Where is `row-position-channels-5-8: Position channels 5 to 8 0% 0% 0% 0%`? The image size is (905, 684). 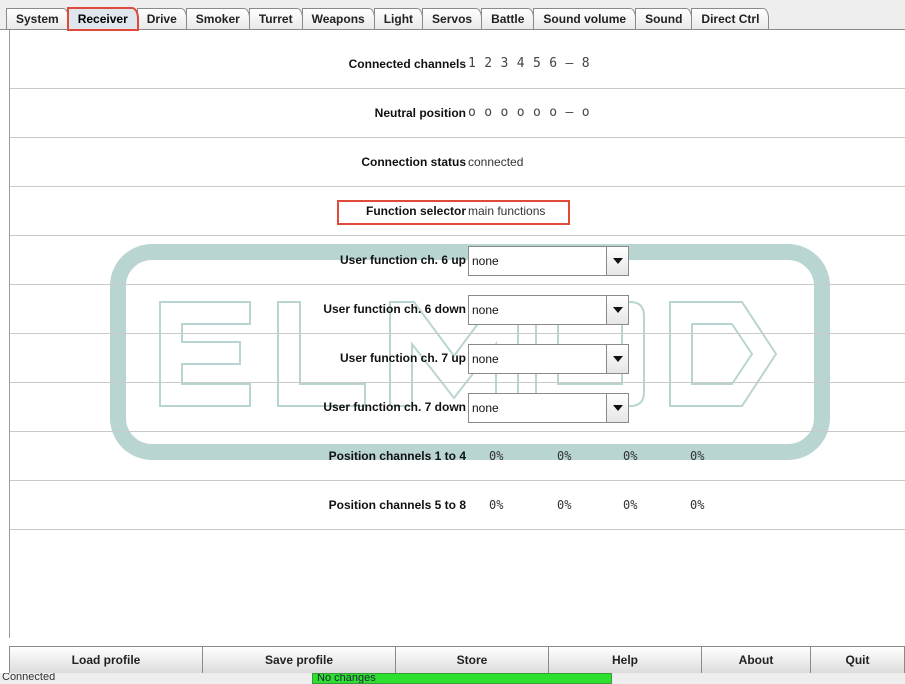
row-position-channels-5-8: Position channels 5 to 8 0% 0% 0% 0% is located at coordinates (457, 505).